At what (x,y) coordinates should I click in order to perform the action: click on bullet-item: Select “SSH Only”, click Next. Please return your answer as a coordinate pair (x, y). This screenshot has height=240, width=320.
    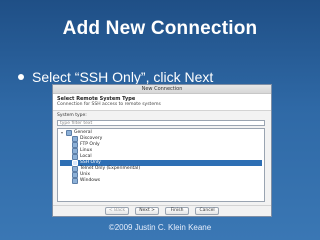
    Looking at the image, I should click on (115, 77).